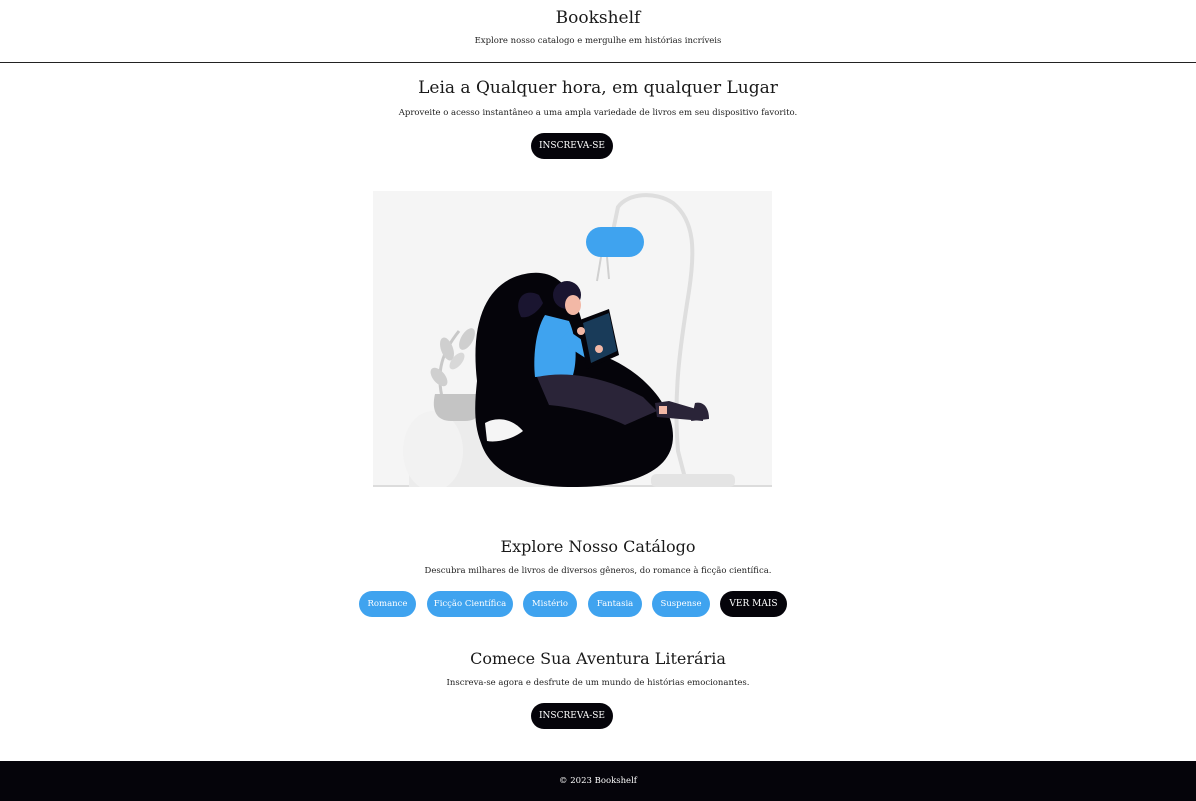  Describe the element at coordinates (598, 18) in the screenshot. I see `site-title: Bookshelf` at that location.